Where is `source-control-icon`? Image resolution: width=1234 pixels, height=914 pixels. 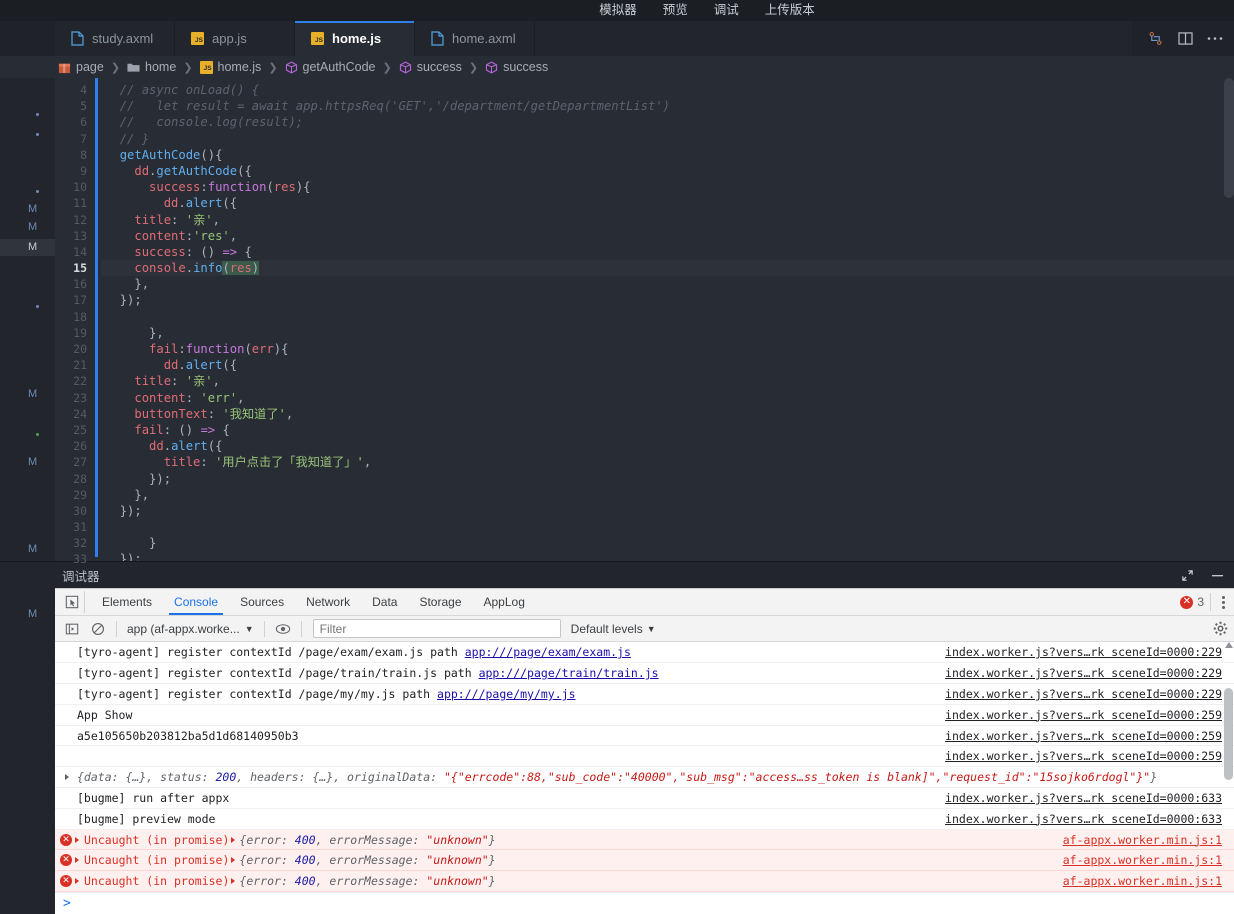
source-control-icon is located at coordinates (1155, 39).